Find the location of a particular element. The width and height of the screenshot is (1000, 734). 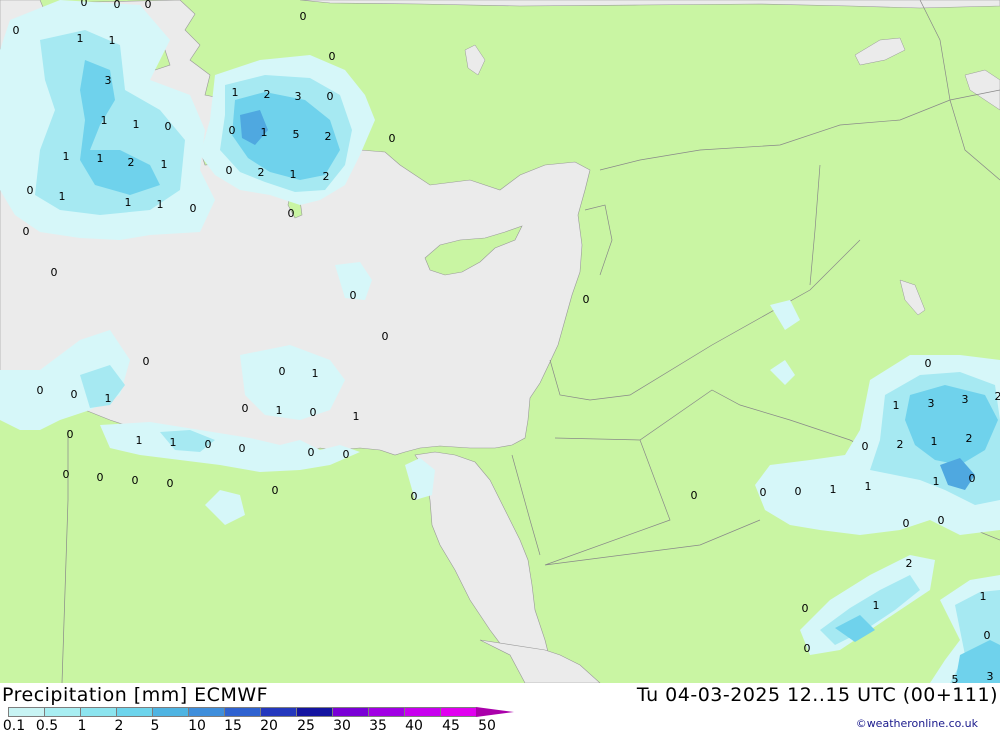

legend-label: 1 is located at coordinates (82, 726).